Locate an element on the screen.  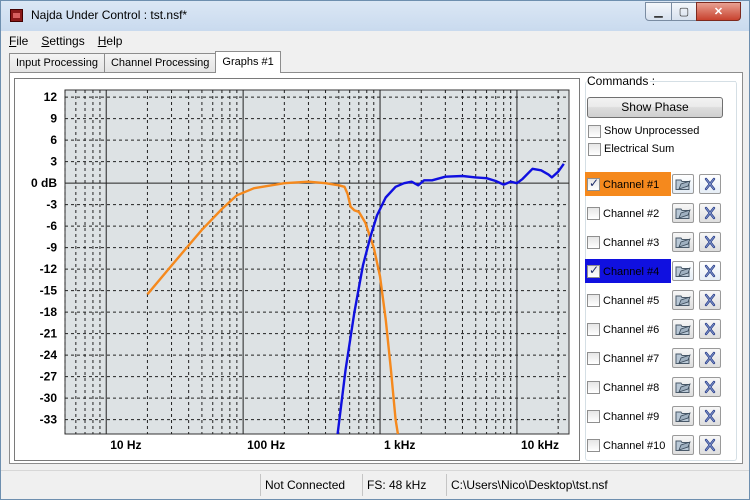
y-tick-label: 12 is located at coordinates (51, 97).